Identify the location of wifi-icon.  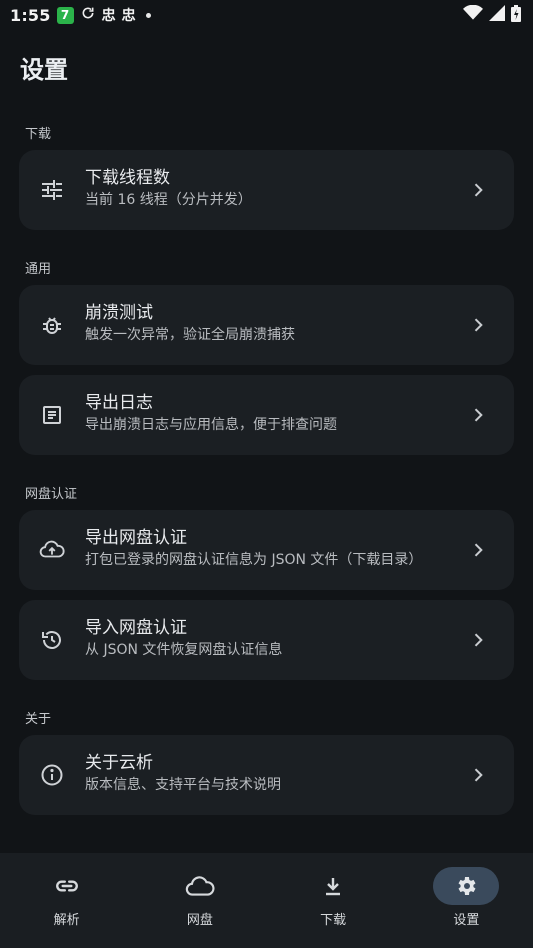
(473, 14).